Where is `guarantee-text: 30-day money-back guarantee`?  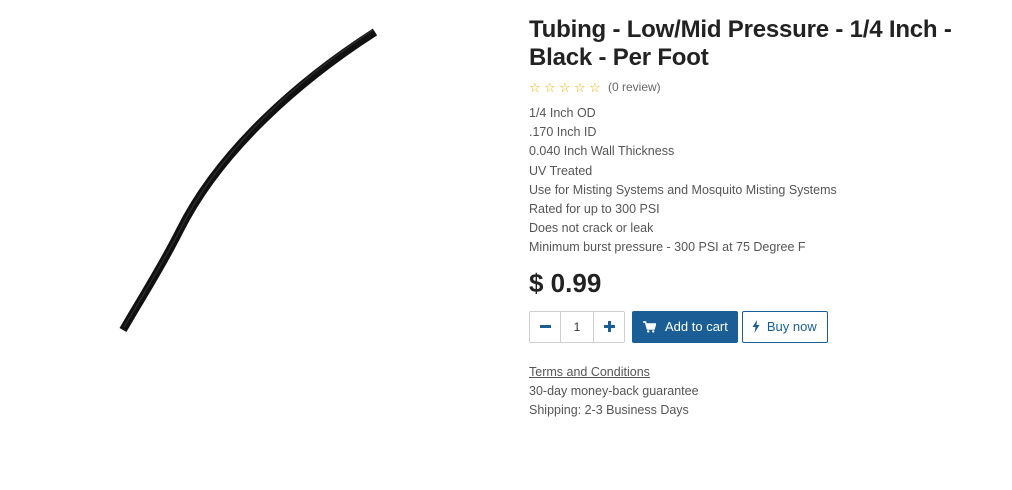
guarantee-text: 30-day money-back guarantee is located at coordinates (614, 390).